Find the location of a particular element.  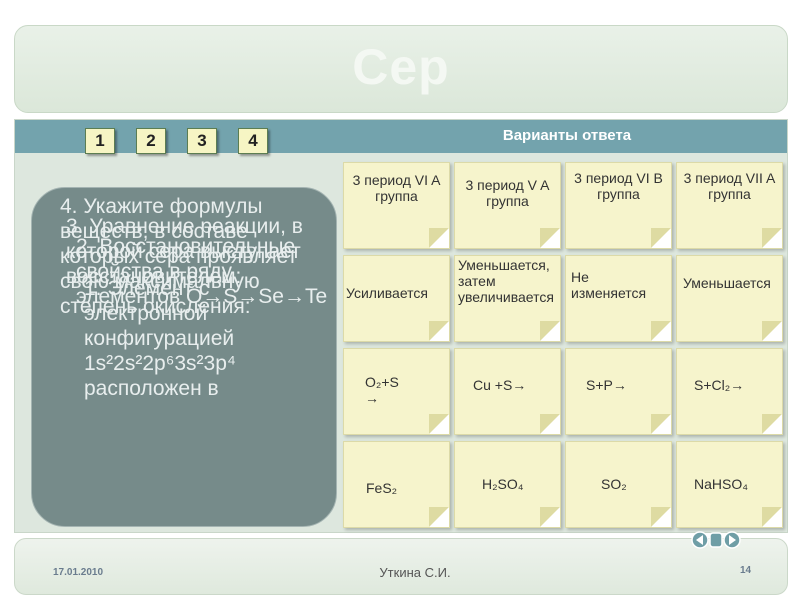

answer-card: S+P→ is located at coordinates (618, 391).